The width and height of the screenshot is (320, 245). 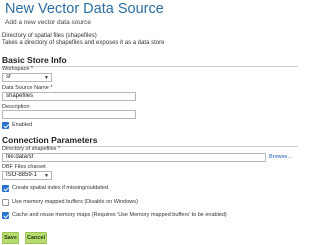 I want to click on workspace-select: sf ▼, so click(x=27, y=77).